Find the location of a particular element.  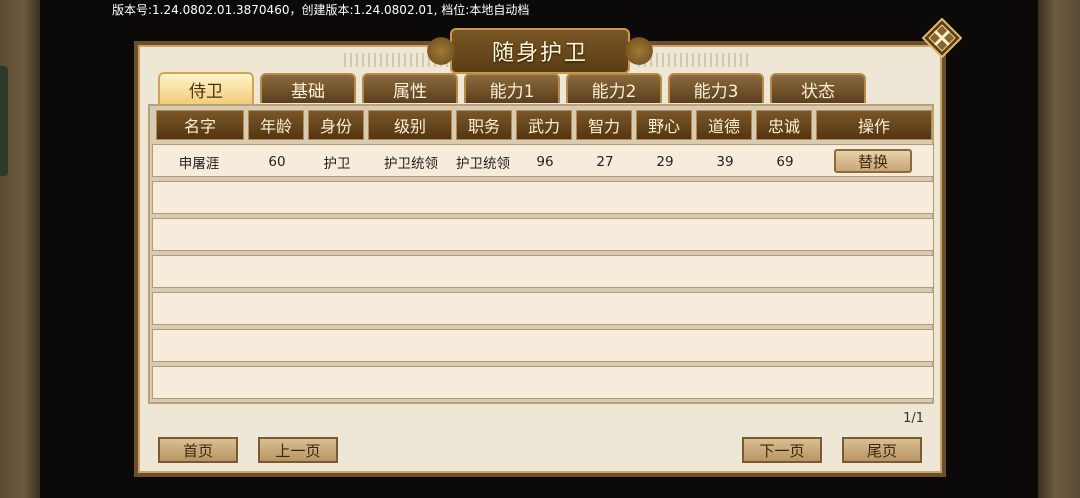

cell-rank: 护卫统领 is located at coordinates (411, 163).